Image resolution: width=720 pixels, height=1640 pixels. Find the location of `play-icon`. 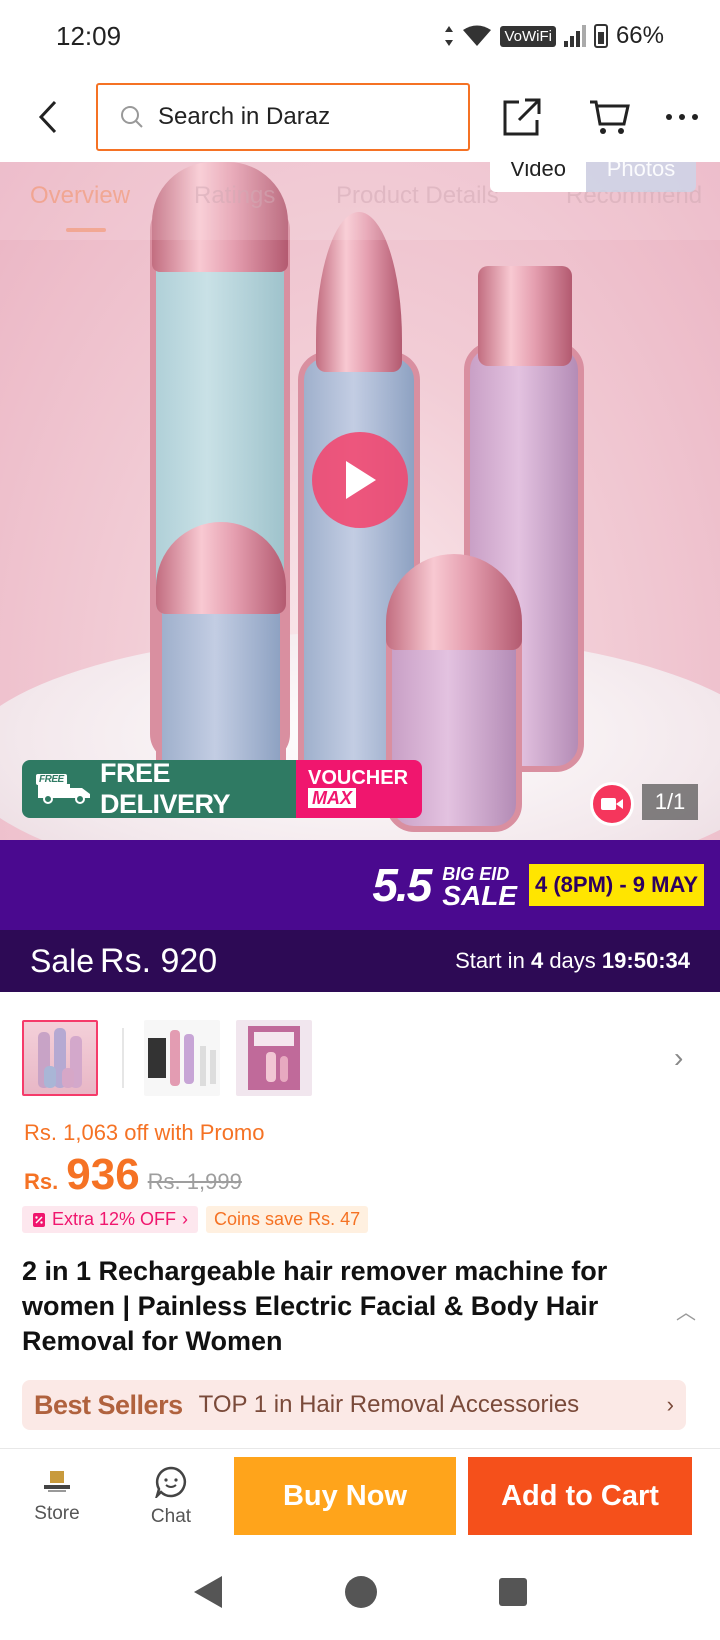

play-icon is located at coordinates (361, 480).